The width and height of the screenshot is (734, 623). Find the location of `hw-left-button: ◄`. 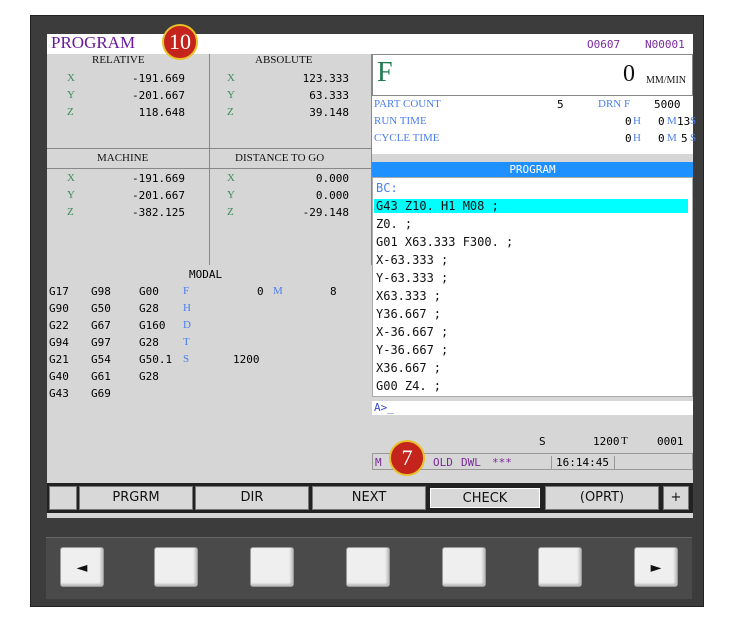

hw-left-button: ◄ is located at coordinates (82, 567).